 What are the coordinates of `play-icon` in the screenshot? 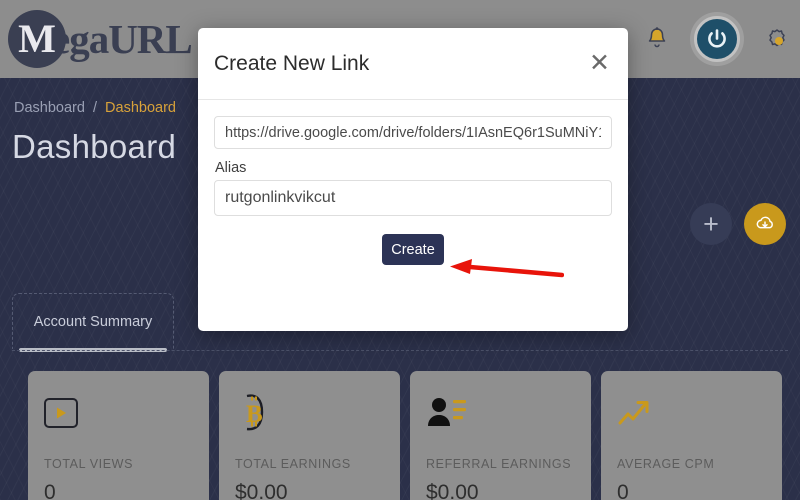 It's located at (118, 413).